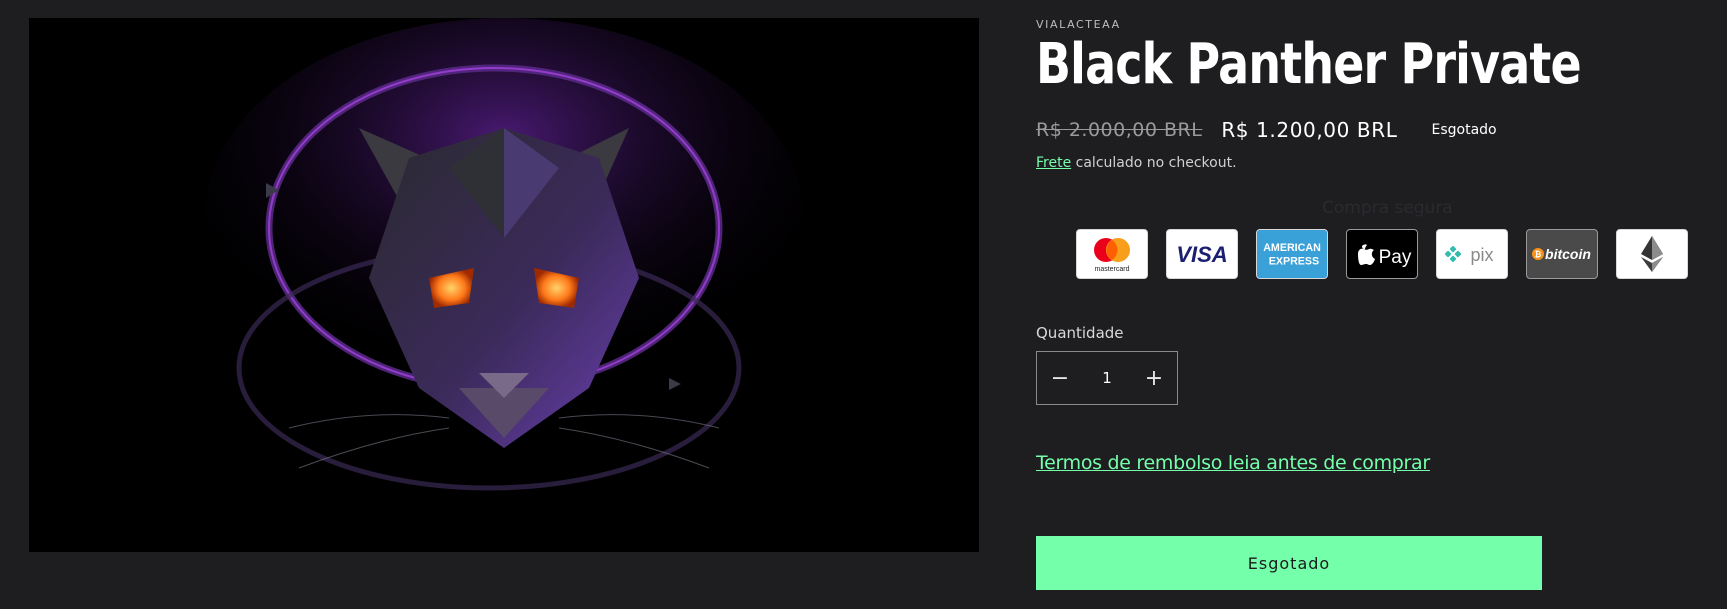 The height and width of the screenshot is (609, 1727). I want to click on pix-label: pix, so click(1481, 255).